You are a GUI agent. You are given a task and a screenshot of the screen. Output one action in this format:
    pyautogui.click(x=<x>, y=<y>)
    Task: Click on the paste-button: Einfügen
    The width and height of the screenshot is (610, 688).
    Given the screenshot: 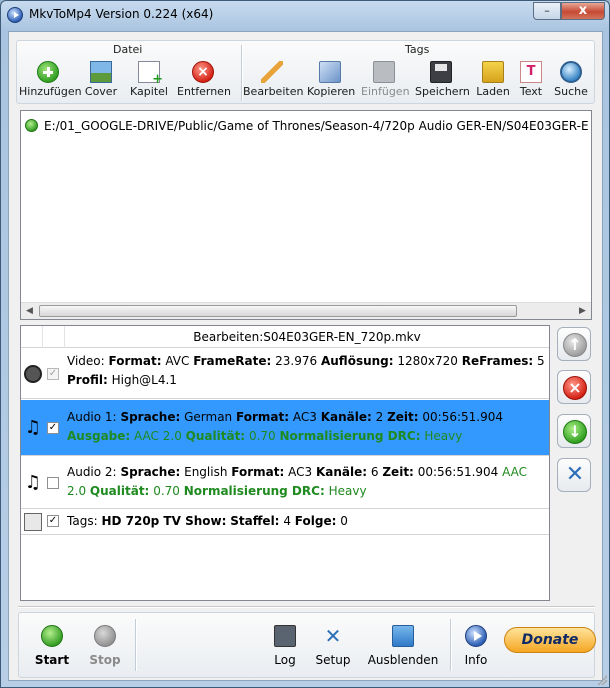 What is the action you would take?
    pyautogui.click(x=385, y=82)
    